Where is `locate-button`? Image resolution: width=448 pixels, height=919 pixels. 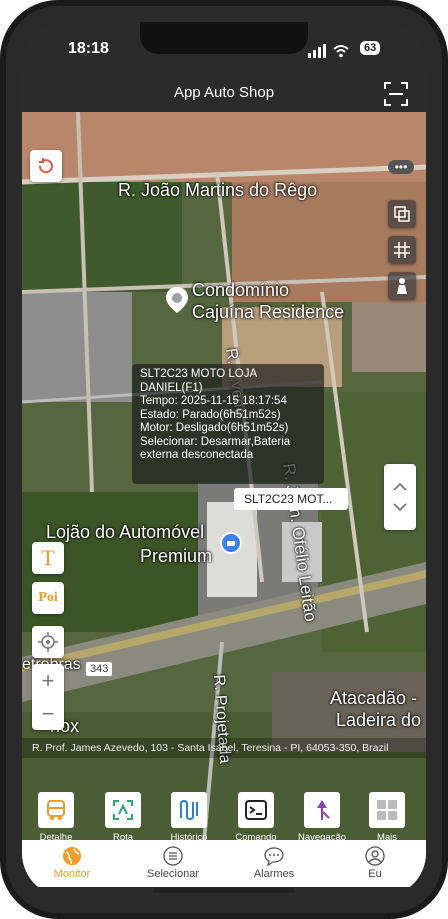
locate-button is located at coordinates (48, 642).